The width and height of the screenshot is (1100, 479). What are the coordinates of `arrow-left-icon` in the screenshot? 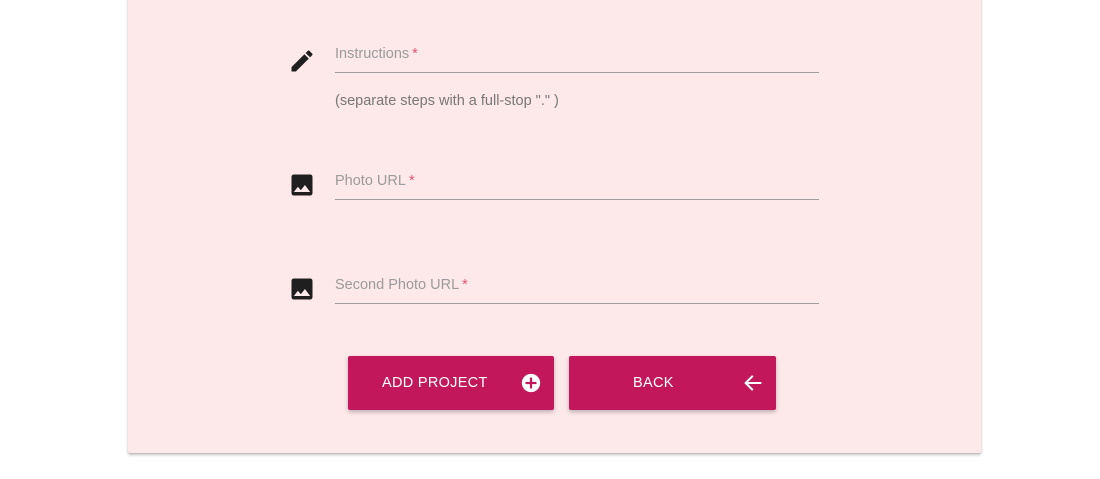 It's located at (753, 383).